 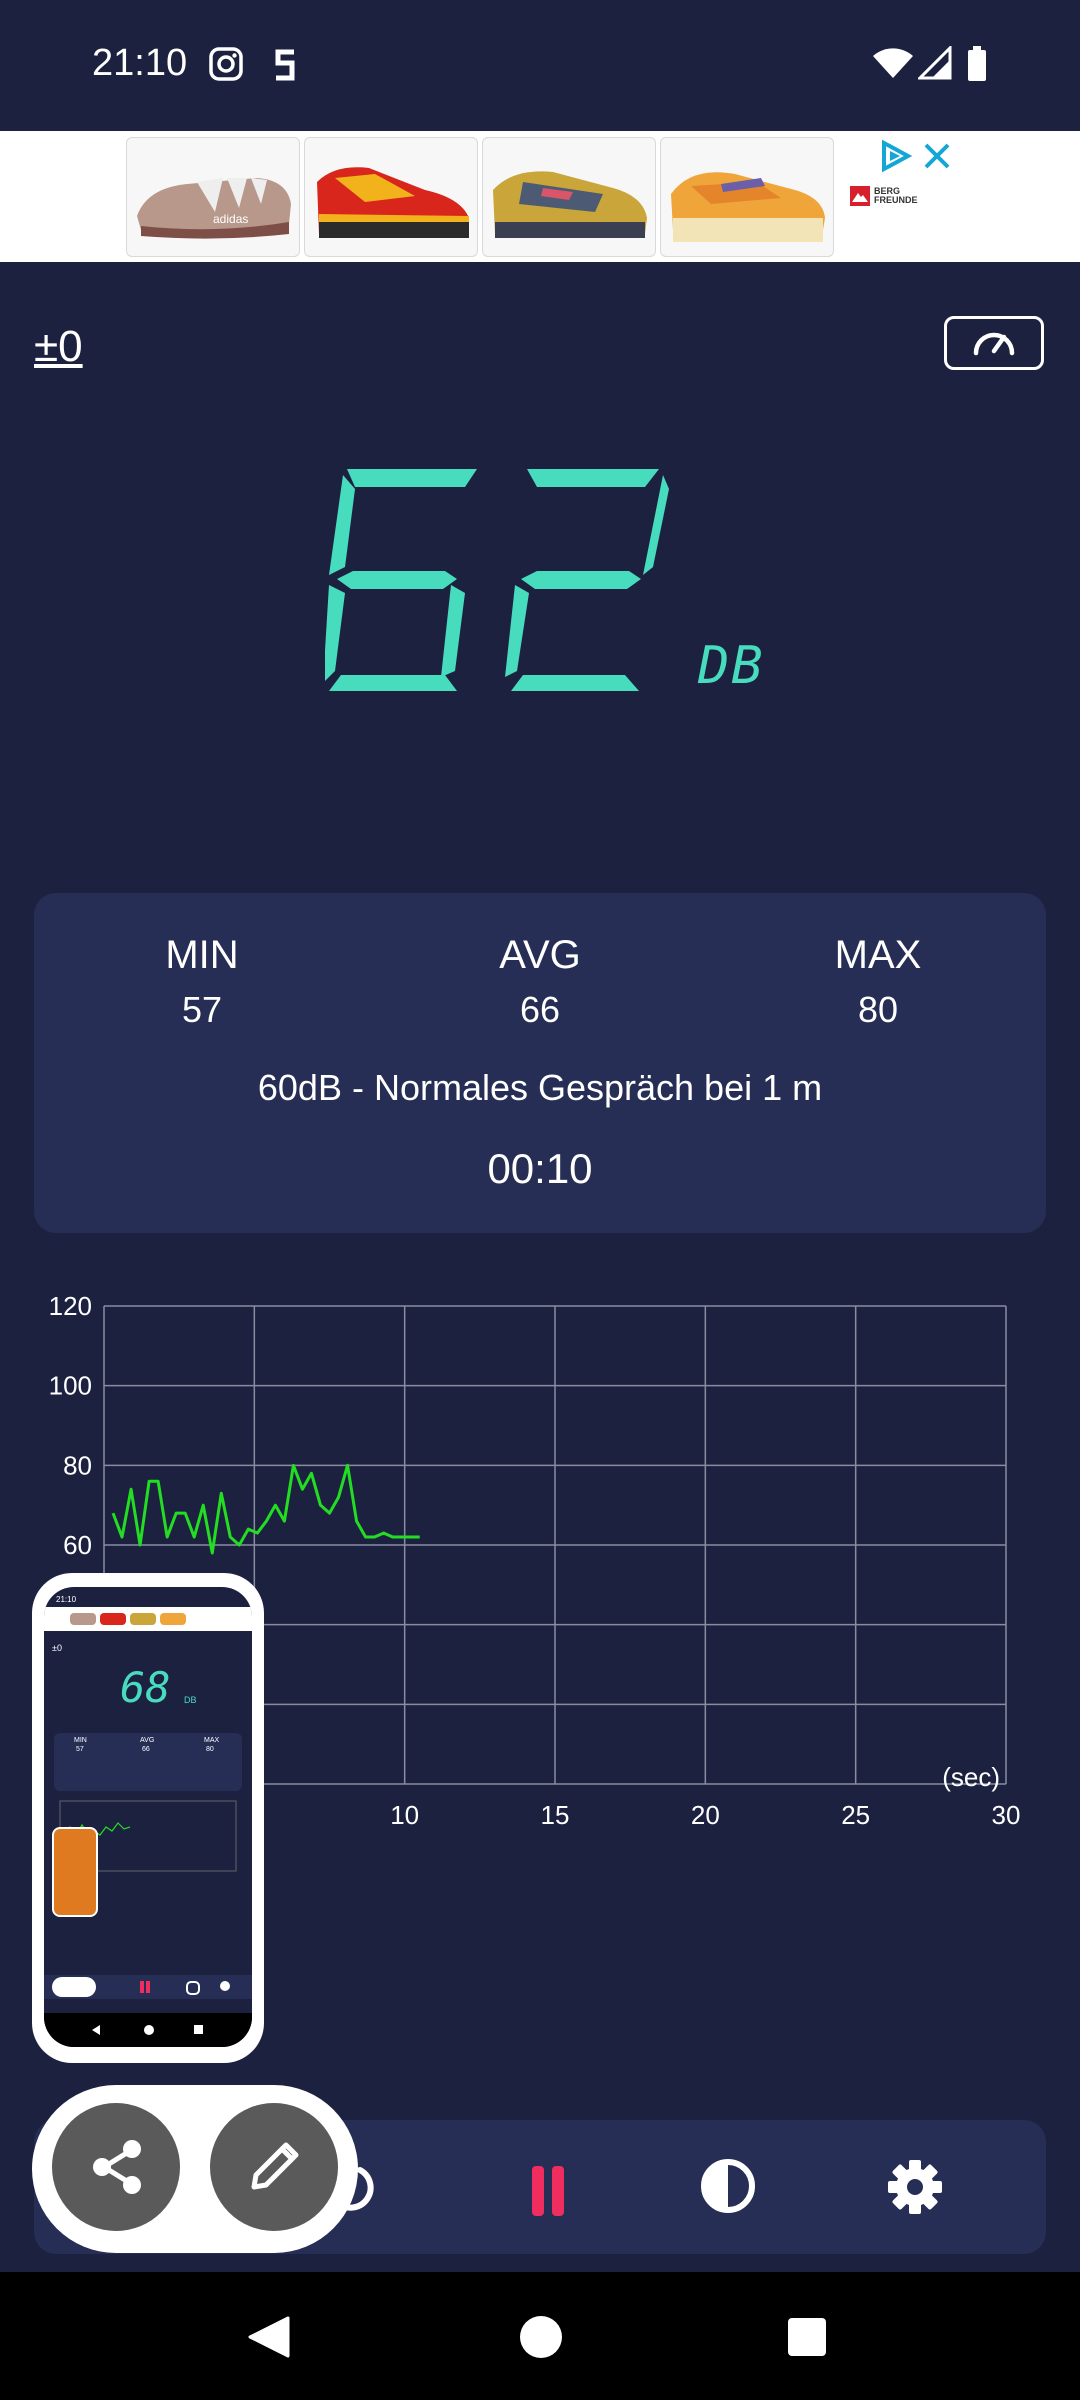 I want to click on settings-icon, so click(x=915, y=2187).